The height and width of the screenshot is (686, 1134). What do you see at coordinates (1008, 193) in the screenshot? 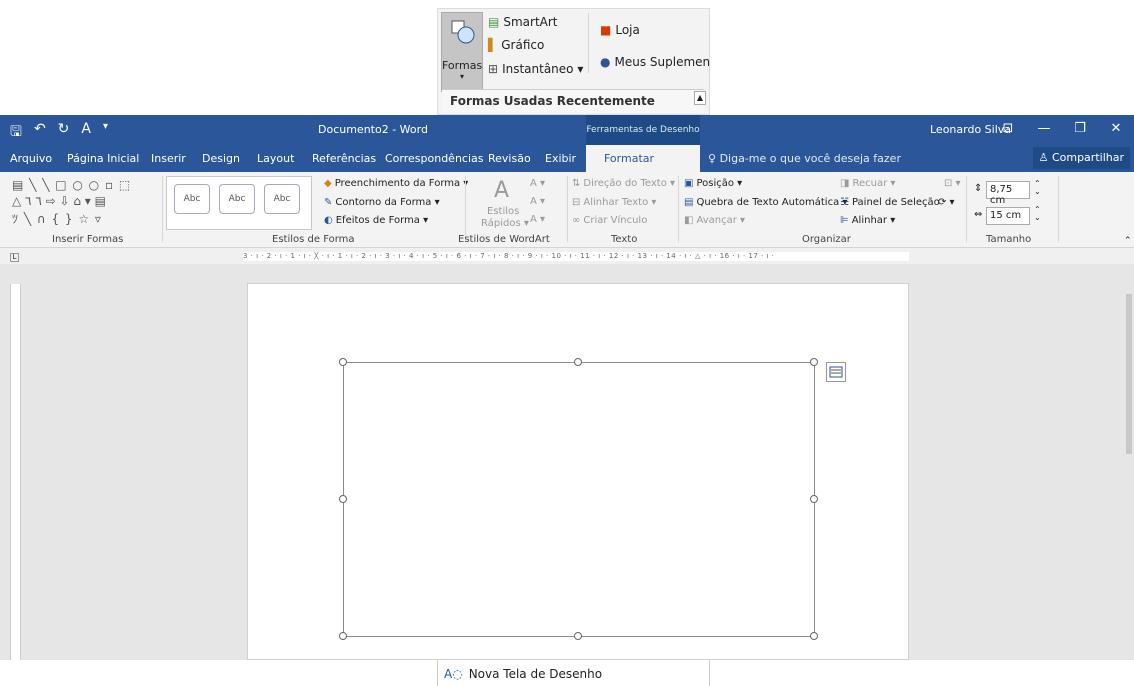
I see `height-input: 8,75 cm` at bounding box center [1008, 193].